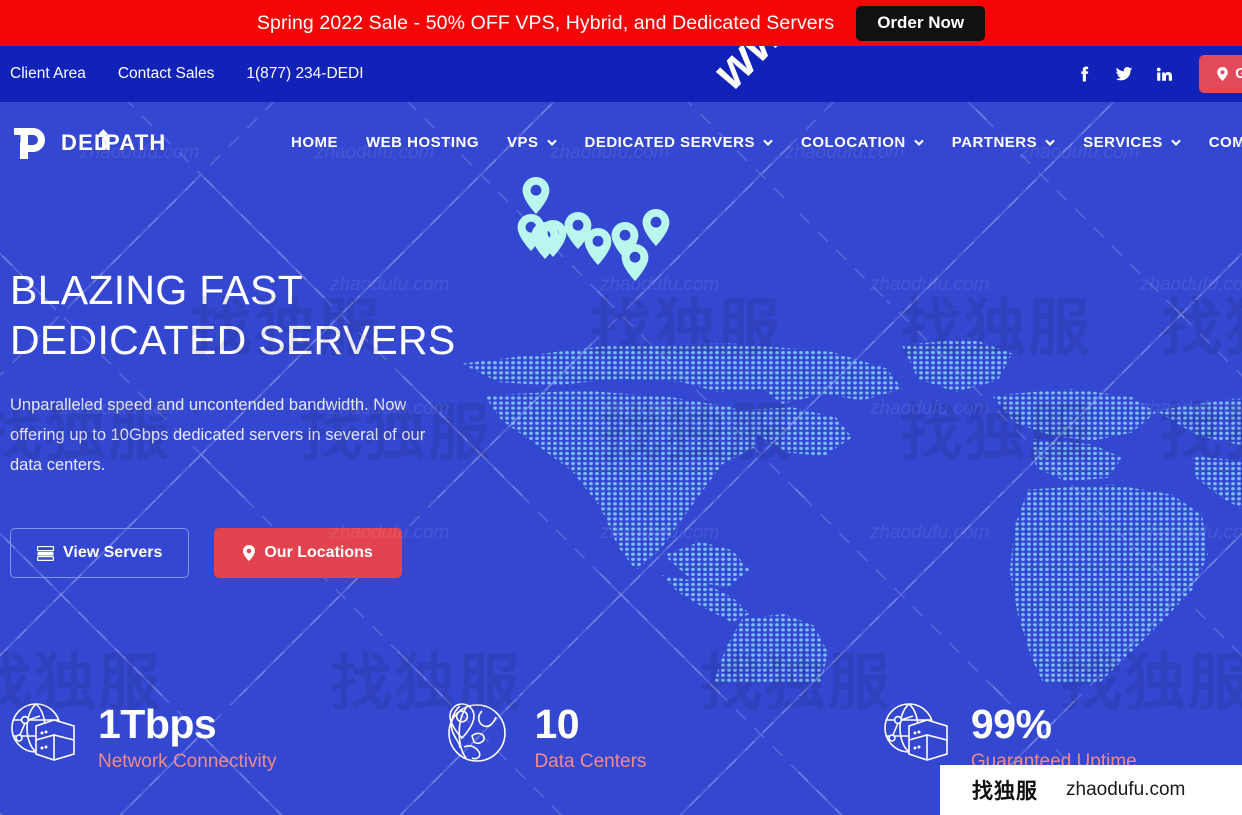 The height and width of the screenshot is (815, 1242). I want to click on nav-item-colocation: COLOCATION, so click(862, 142).